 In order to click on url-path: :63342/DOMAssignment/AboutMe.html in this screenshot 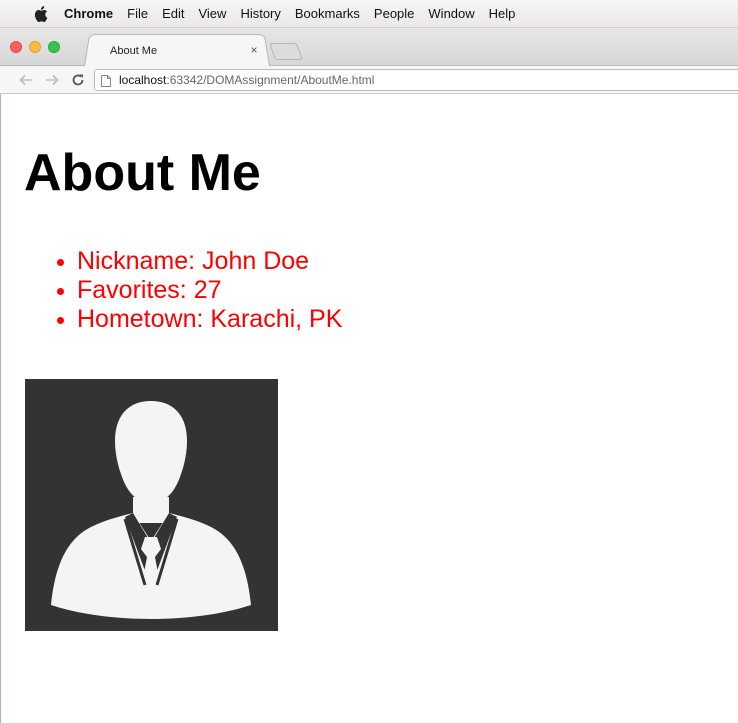, I will do `click(270, 80)`.